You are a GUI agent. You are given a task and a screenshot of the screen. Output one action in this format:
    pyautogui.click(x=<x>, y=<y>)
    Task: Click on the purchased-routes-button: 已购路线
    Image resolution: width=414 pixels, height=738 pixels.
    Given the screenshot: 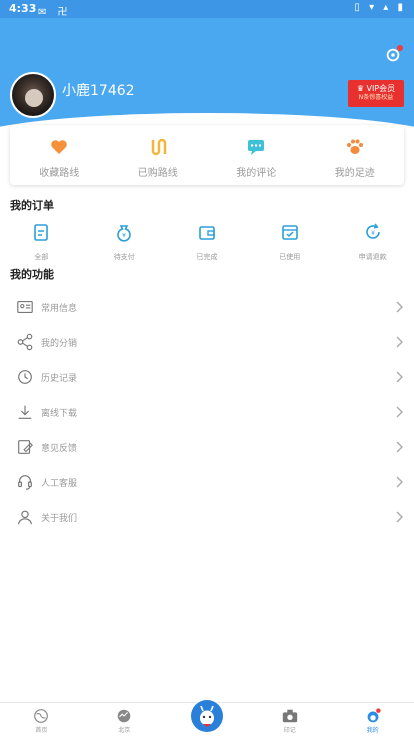 What is the action you would take?
    pyautogui.click(x=158, y=155)
    